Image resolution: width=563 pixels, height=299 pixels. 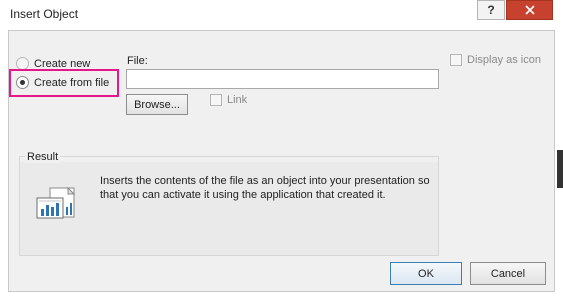 I want to click on file-label: File:, so click(x=137, y=61).